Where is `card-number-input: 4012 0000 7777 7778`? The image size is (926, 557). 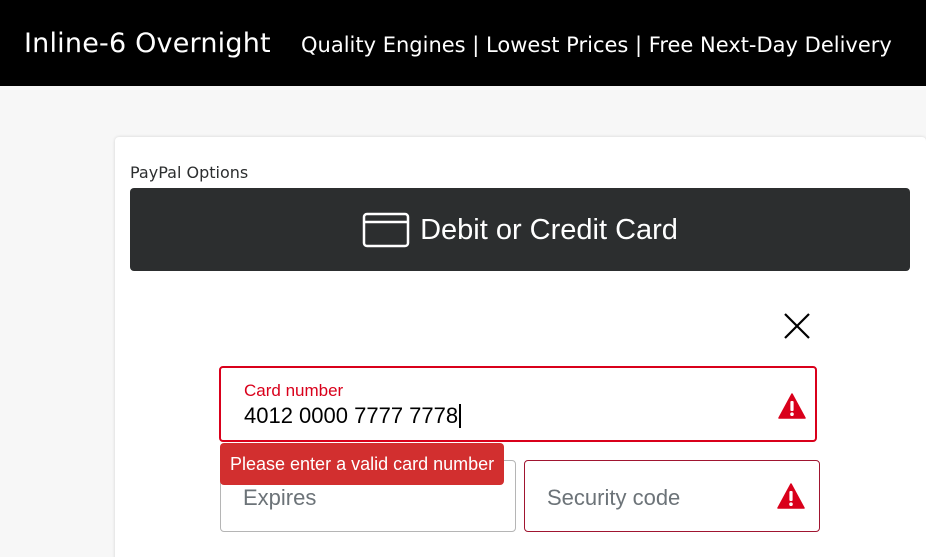 card-number-input: 4012 0000 7777 7778 is located at coordinates (352, 416).